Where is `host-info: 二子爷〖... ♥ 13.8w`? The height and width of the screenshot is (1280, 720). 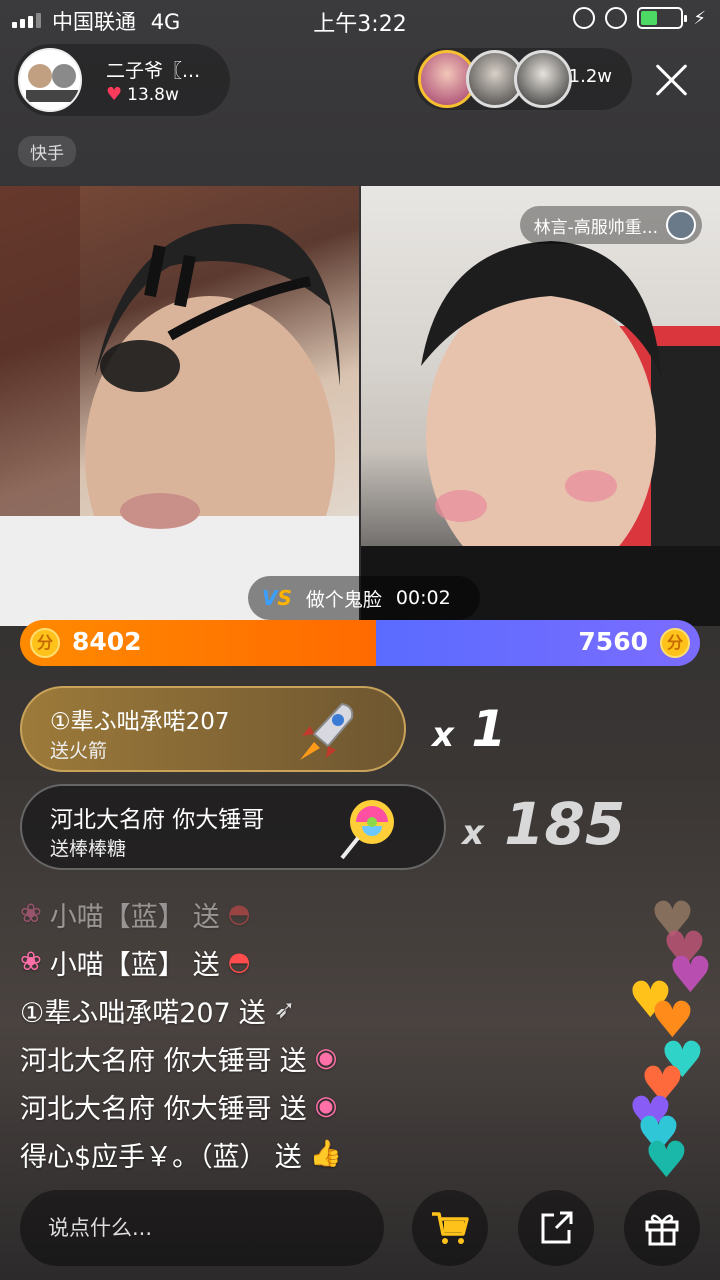
host-info: 二子爷〖... ♥ 13.8w is located at coordinates (122, 80).